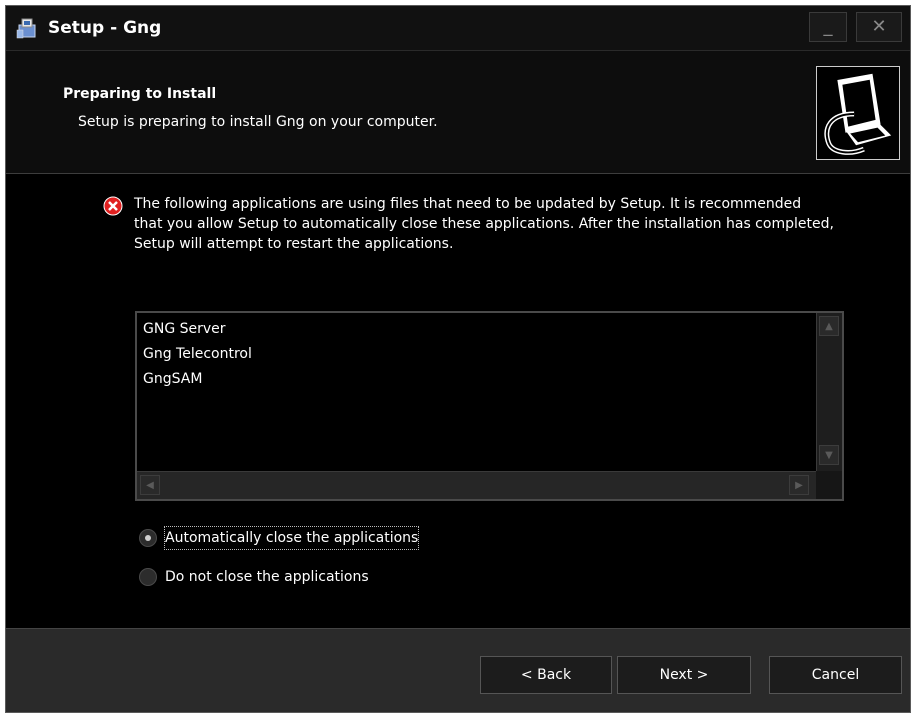  I want to click on scroll-corner, so click(829, 485).